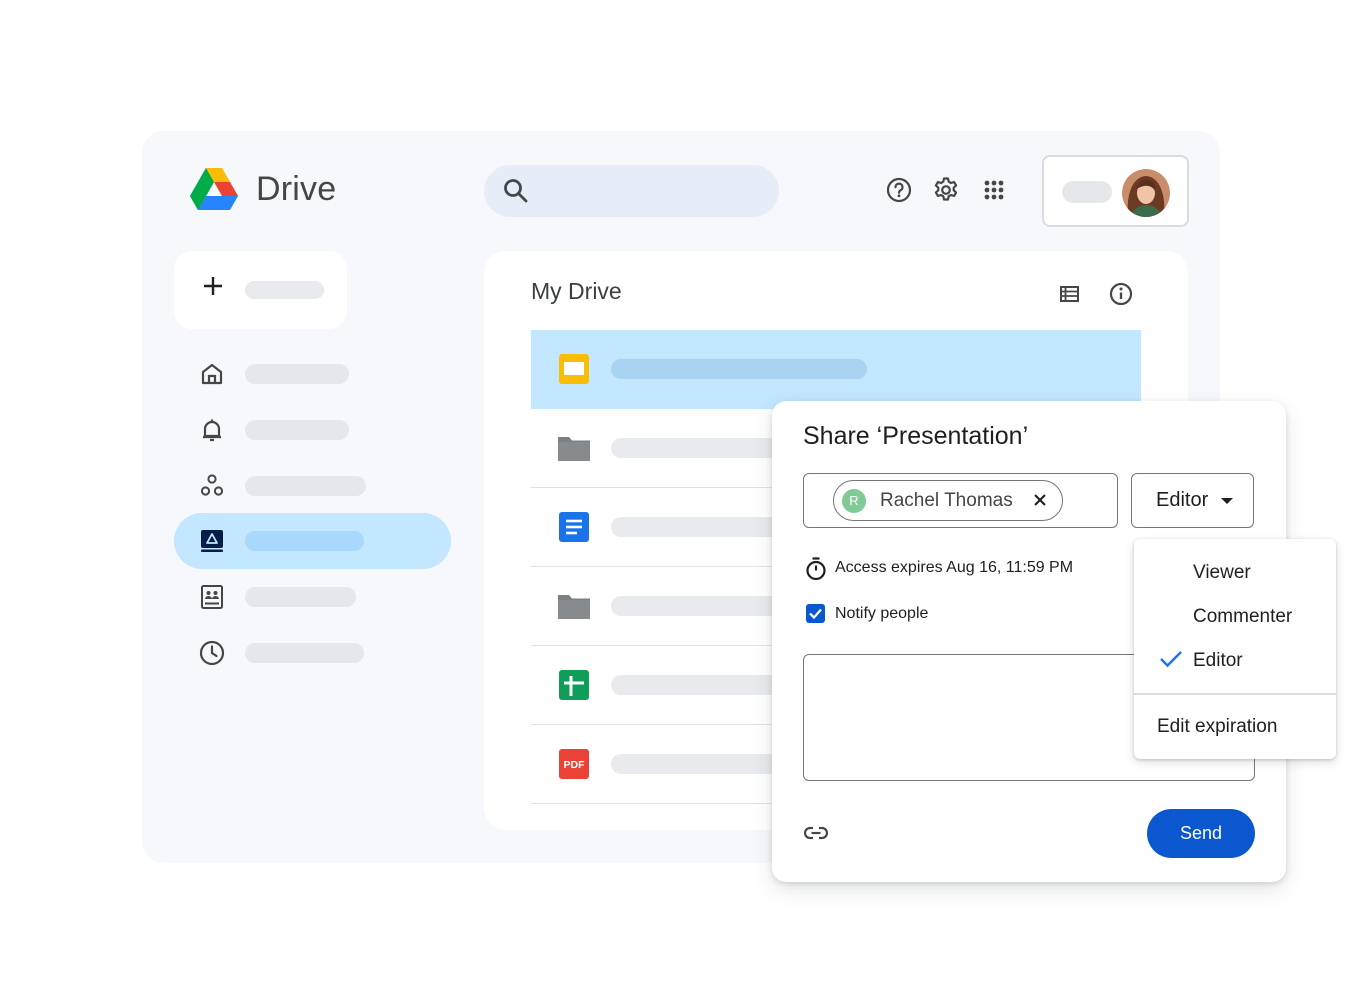 The image size is (1360, 994). I want to click on new-button, so click(260, 290).